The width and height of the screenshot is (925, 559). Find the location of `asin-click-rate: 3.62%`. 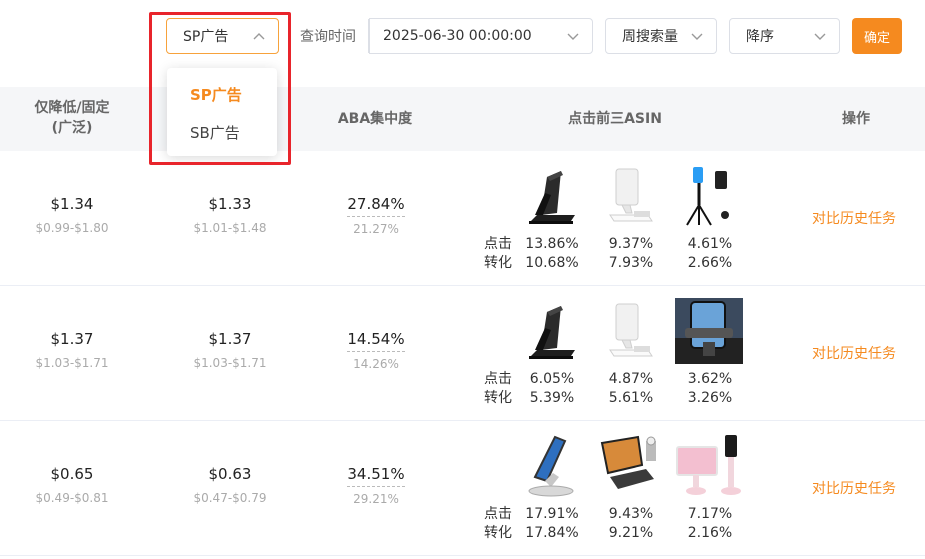

asin-click-rate: 3.62% is located at coordinates (710, 379).